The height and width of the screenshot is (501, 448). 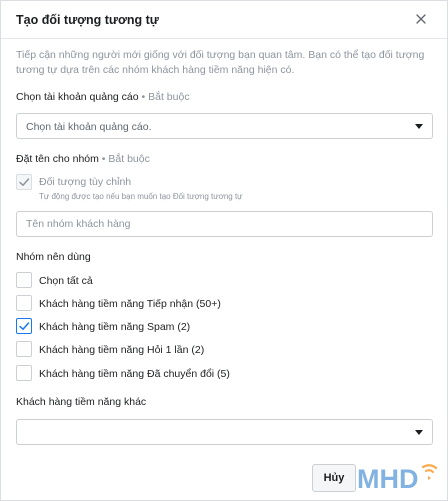 I want to click on svg-text: MHD, so click(x=388, y=479).